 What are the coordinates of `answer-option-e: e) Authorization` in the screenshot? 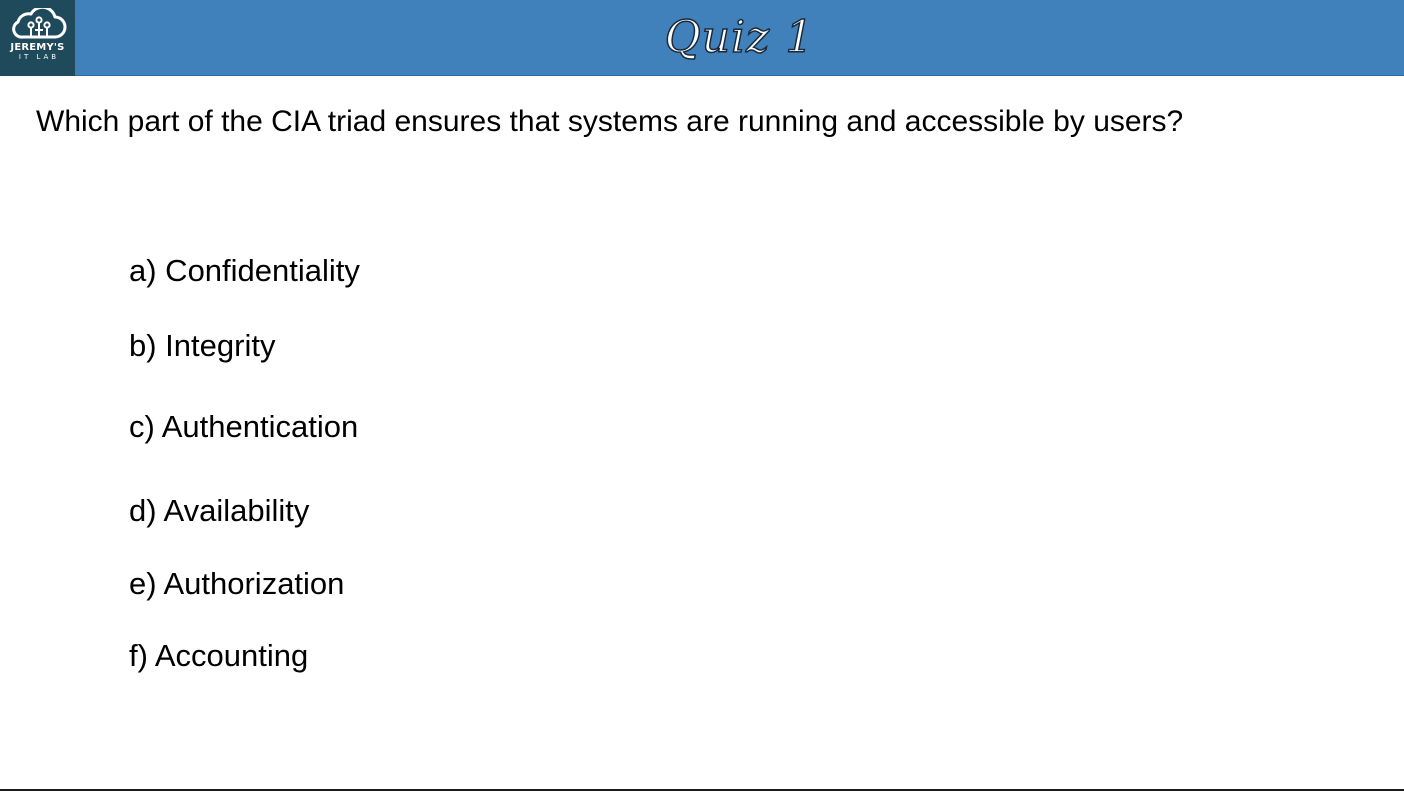 It's located at (237, 583).